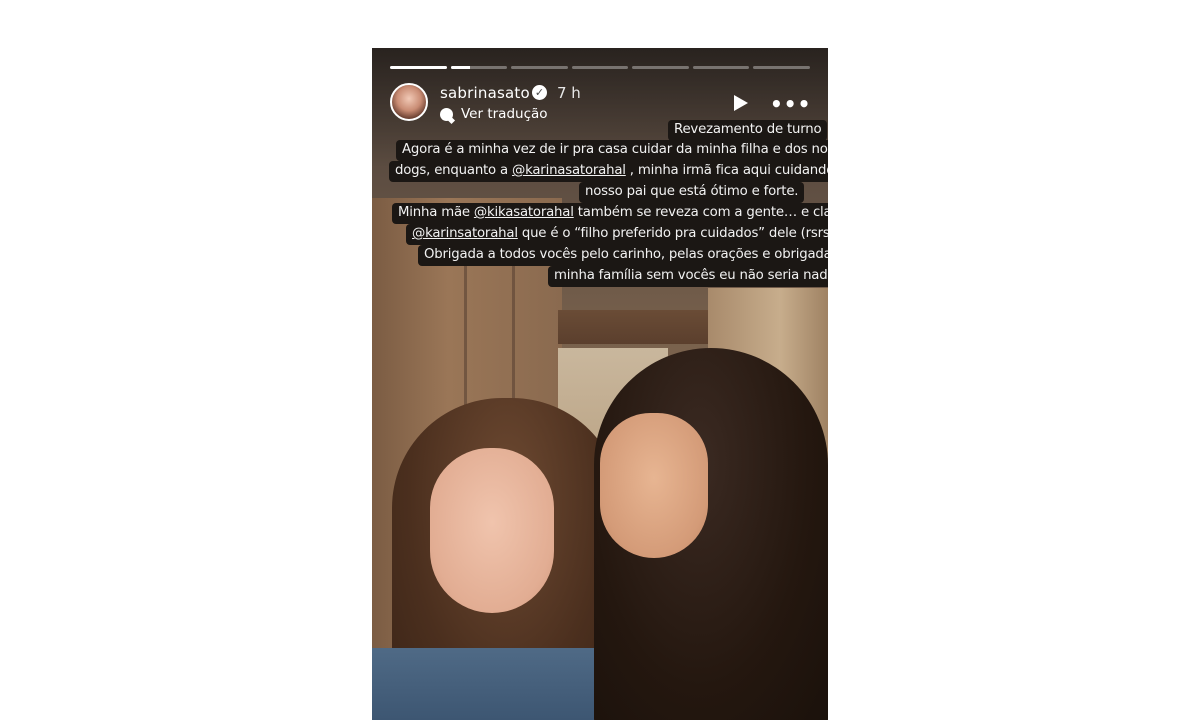 The width and height of the screenshot is (1200, 720). I want to click on mention-link: @karinasatorahal, so click(569, 170).